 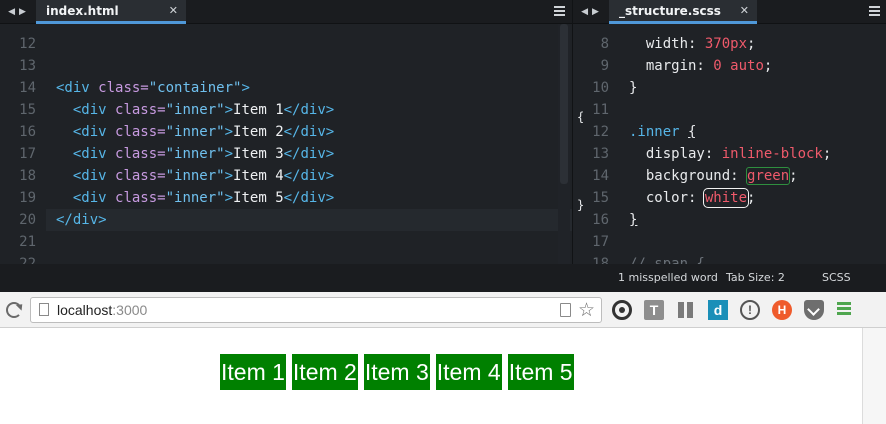 I want to click on code-token: background:, so click(x=688, y=176).